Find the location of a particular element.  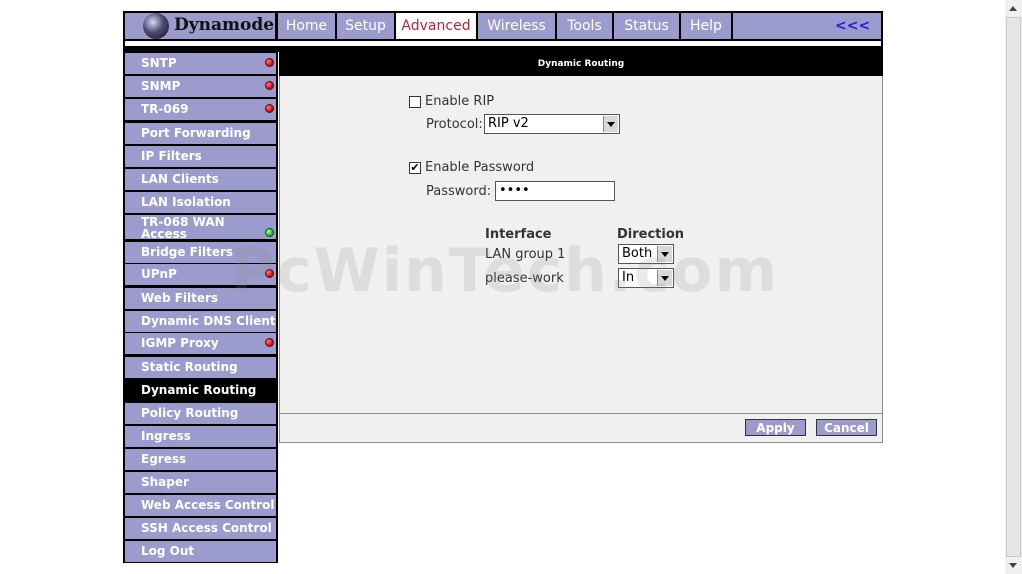

sidebar-item-ingress: Ingress is located at coordinates (200, 436).